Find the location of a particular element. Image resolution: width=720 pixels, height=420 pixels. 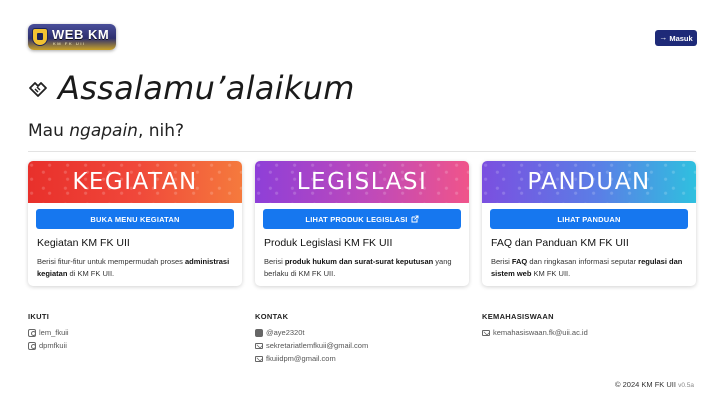

footer-link-text: lem_fkuii is located at coordinates (54, 332).